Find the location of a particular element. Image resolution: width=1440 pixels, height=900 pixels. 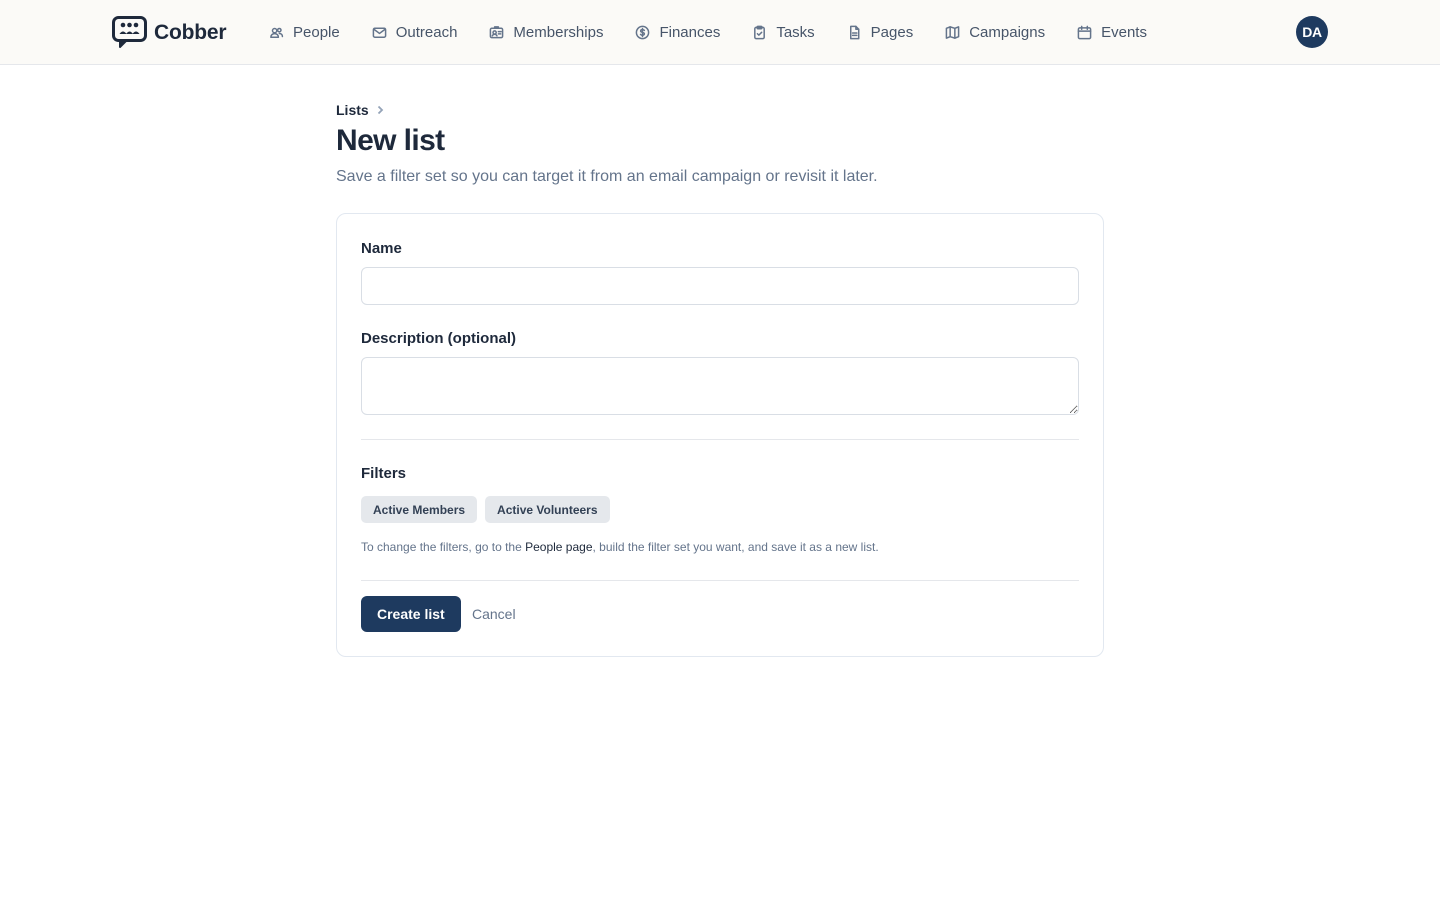

nav-item-label: Campaigns is located at coordinates (1007, 32).